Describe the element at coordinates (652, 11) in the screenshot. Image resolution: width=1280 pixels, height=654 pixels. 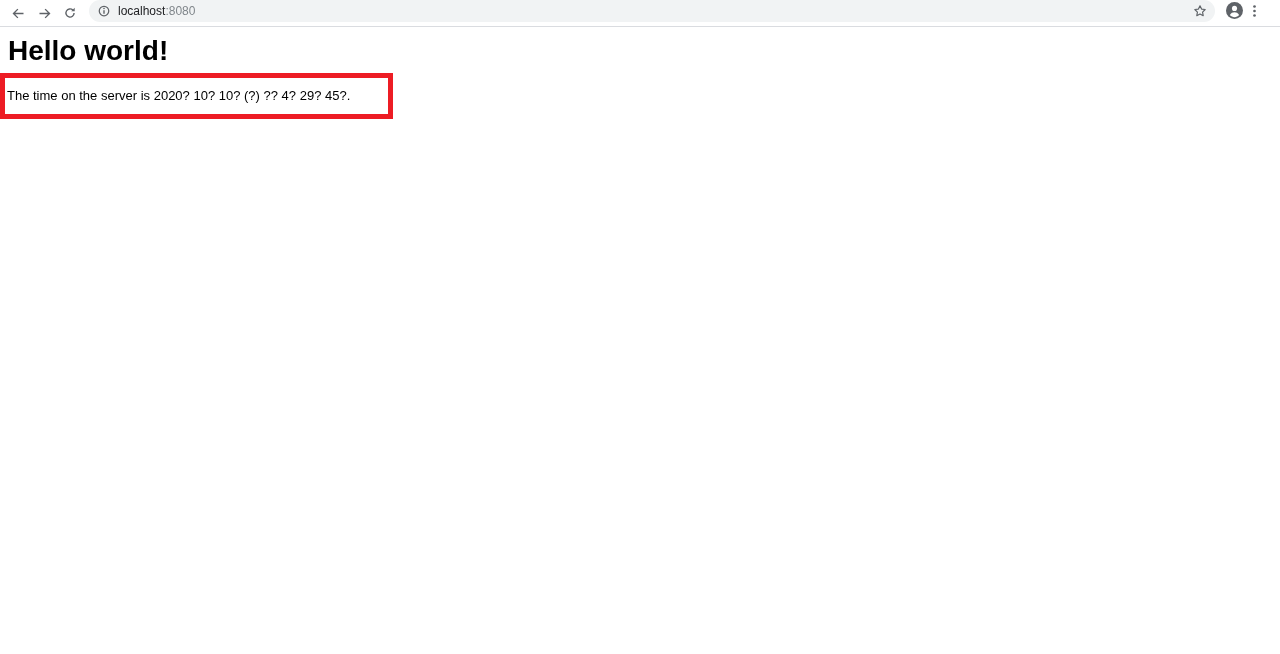
I see `address-bar: localhost:8080` at that location.